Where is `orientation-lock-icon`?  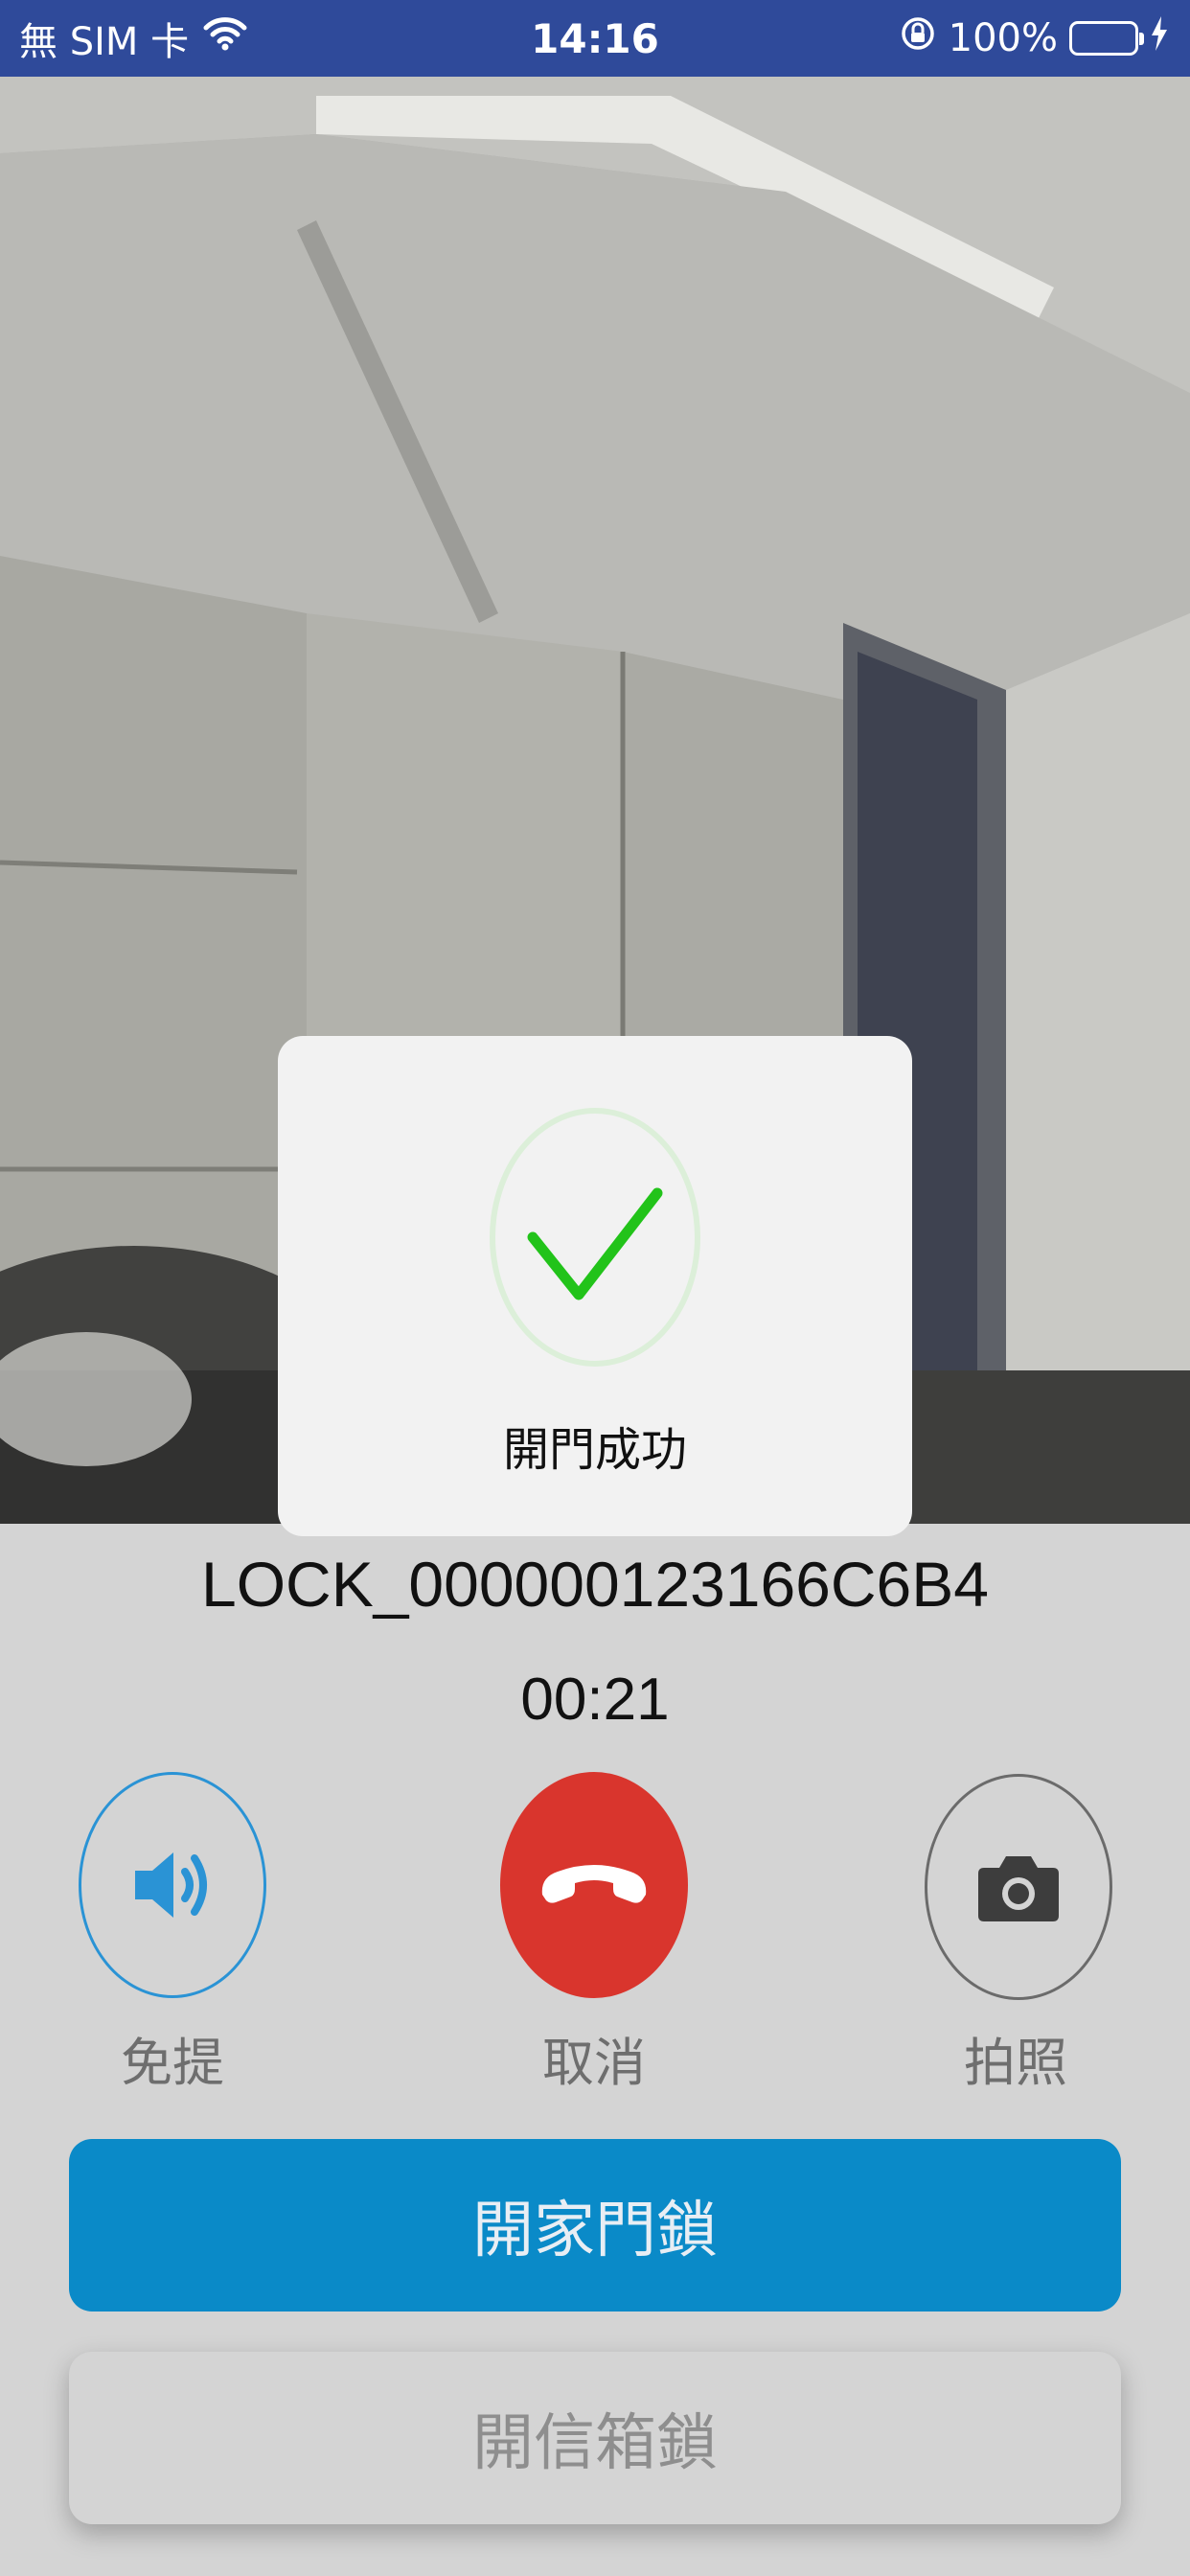 orientation-lock-icon is located at coordinates (918, 38).